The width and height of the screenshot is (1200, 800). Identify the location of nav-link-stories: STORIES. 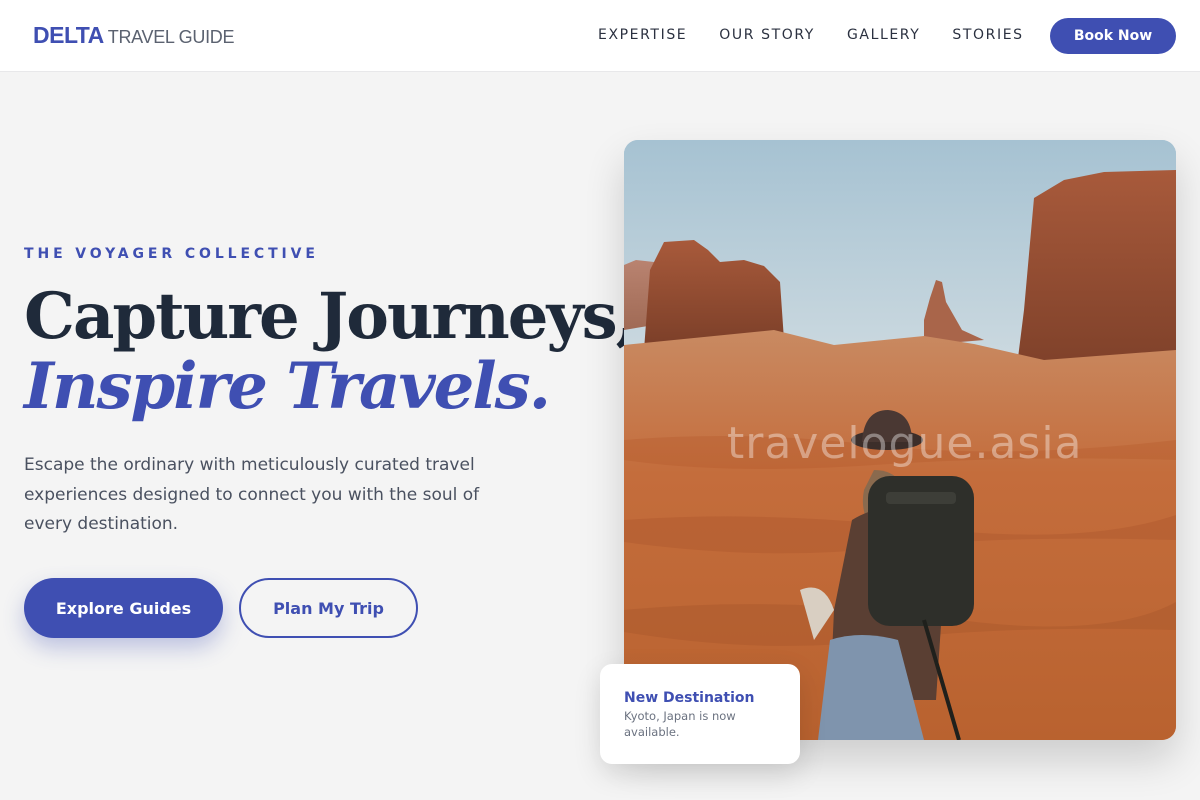
(987, 35).